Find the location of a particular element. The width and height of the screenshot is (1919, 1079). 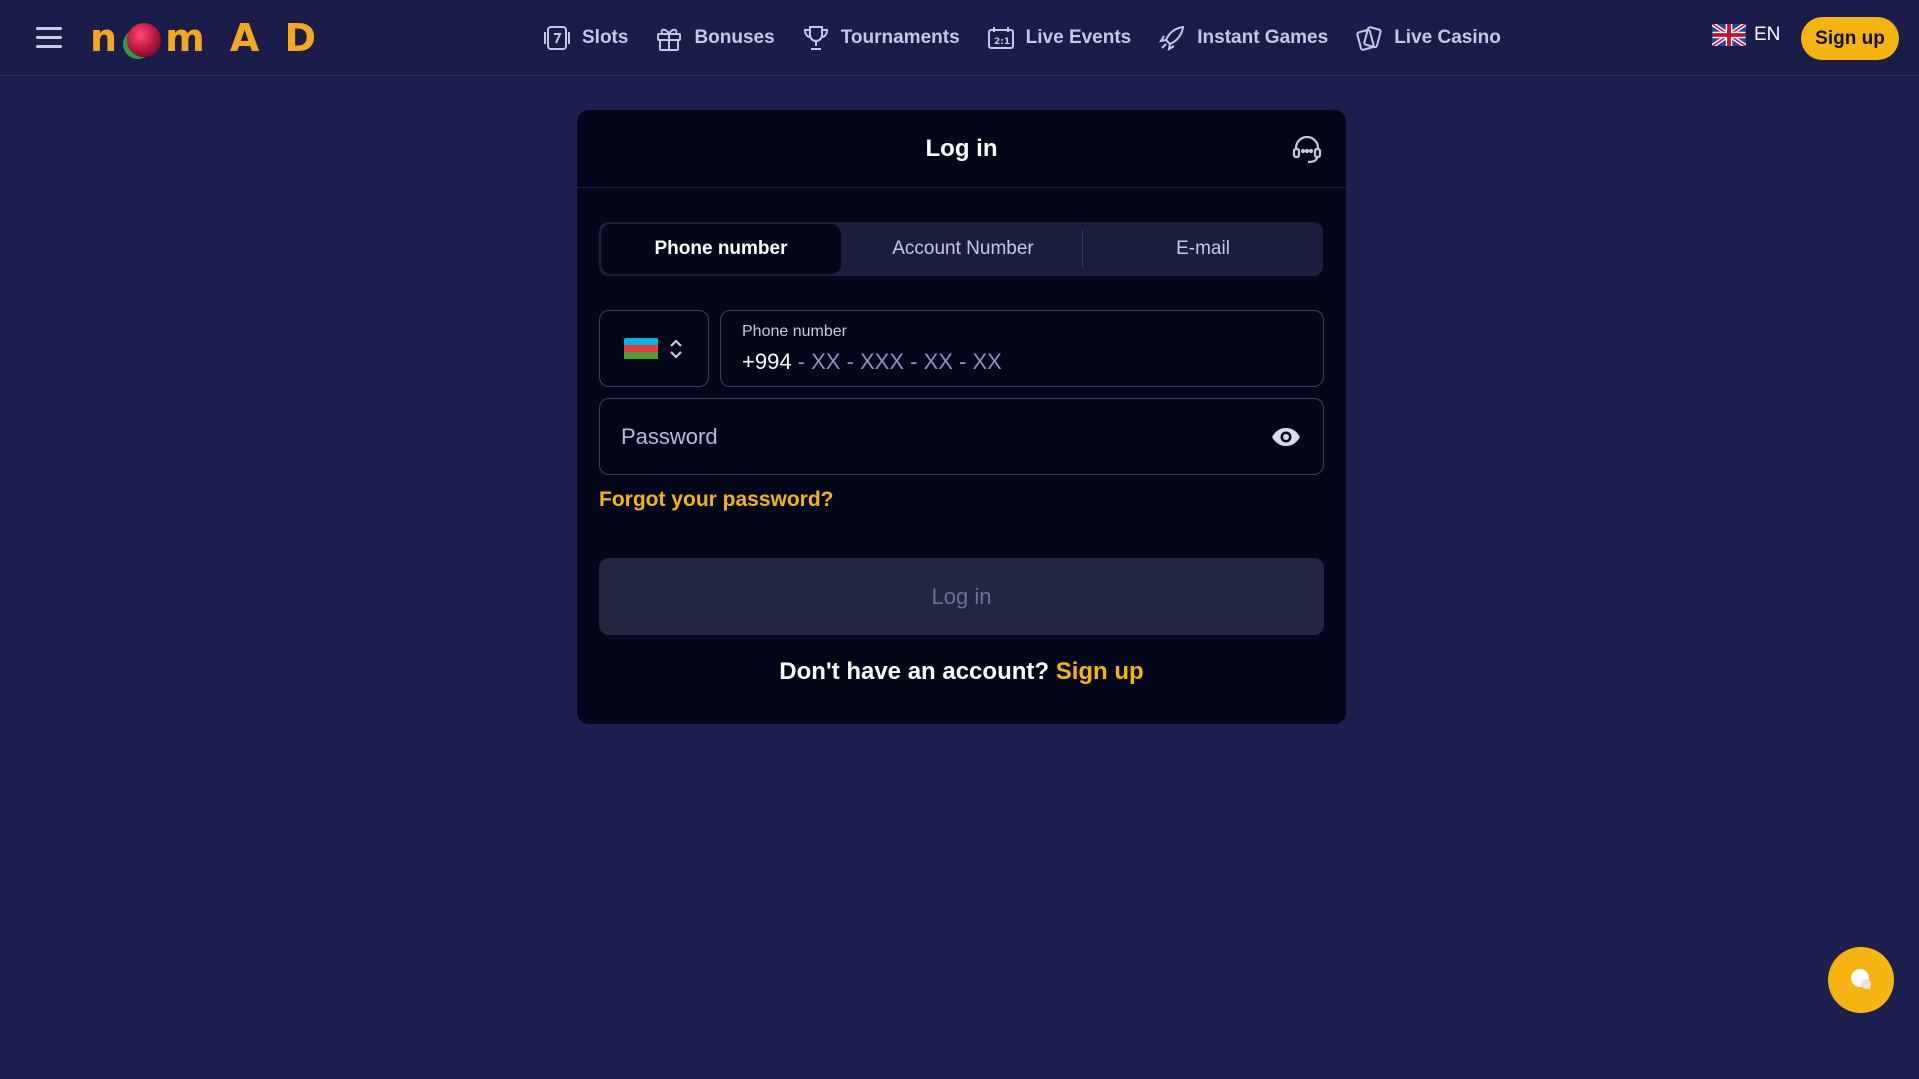

phone-country-code: +994 is located at coordinates (767, 361).